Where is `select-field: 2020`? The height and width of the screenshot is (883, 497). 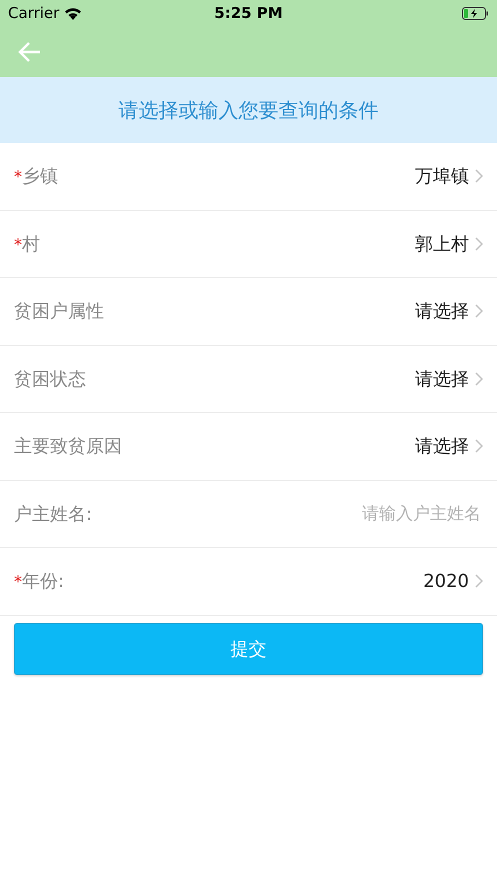
select-field: 2020 is located at coordinates (453, 581).